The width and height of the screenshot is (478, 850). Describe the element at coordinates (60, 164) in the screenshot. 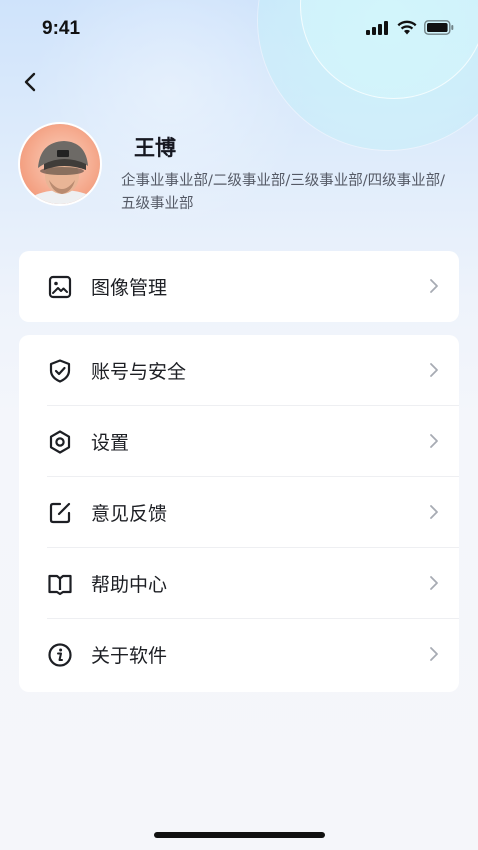

I see `avatar` at that location.